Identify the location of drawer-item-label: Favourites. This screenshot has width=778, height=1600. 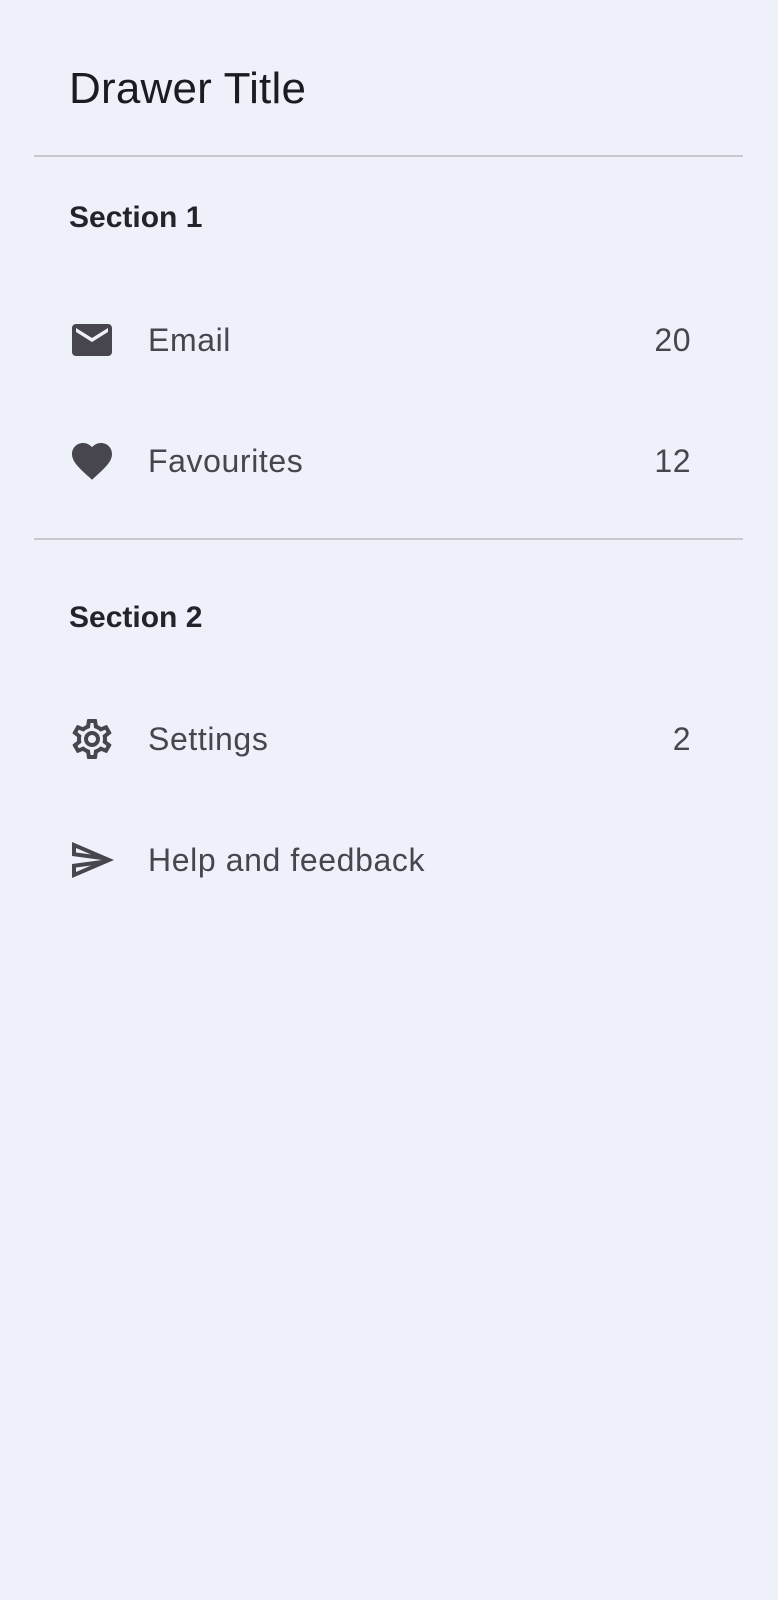
(226, 461).